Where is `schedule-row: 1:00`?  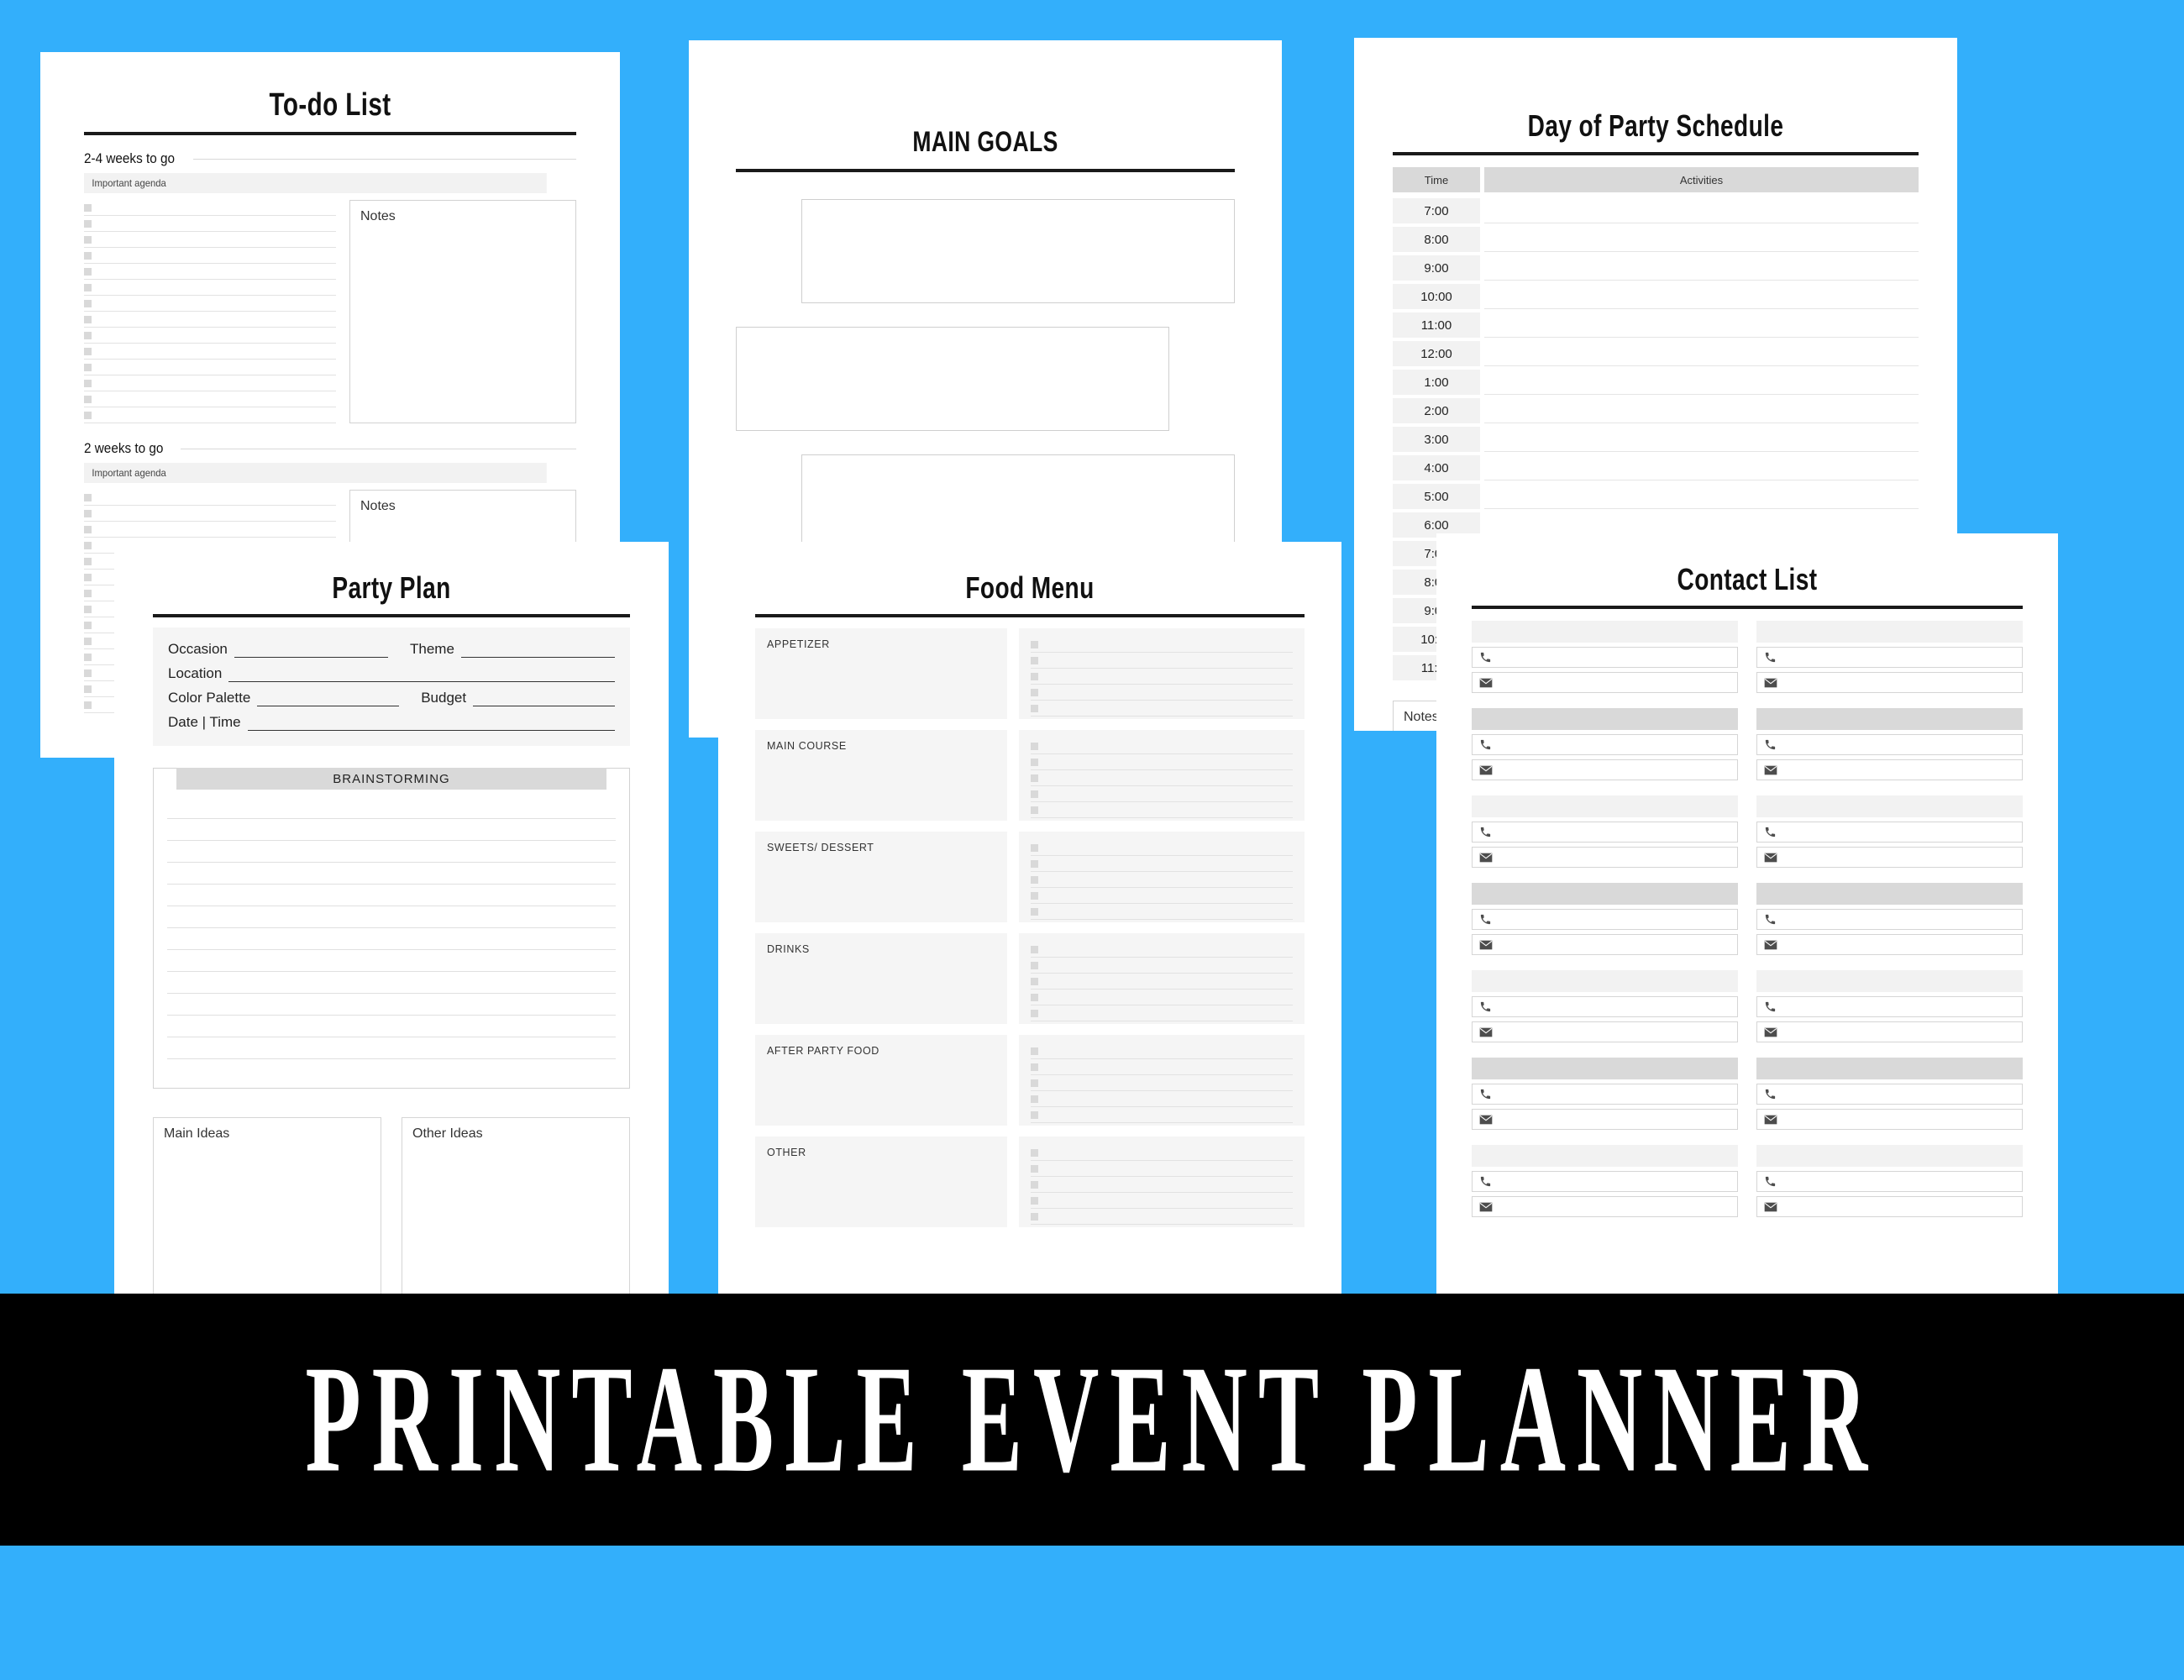
schedule-row: 1:00 is located at coordinates (1656, 382).